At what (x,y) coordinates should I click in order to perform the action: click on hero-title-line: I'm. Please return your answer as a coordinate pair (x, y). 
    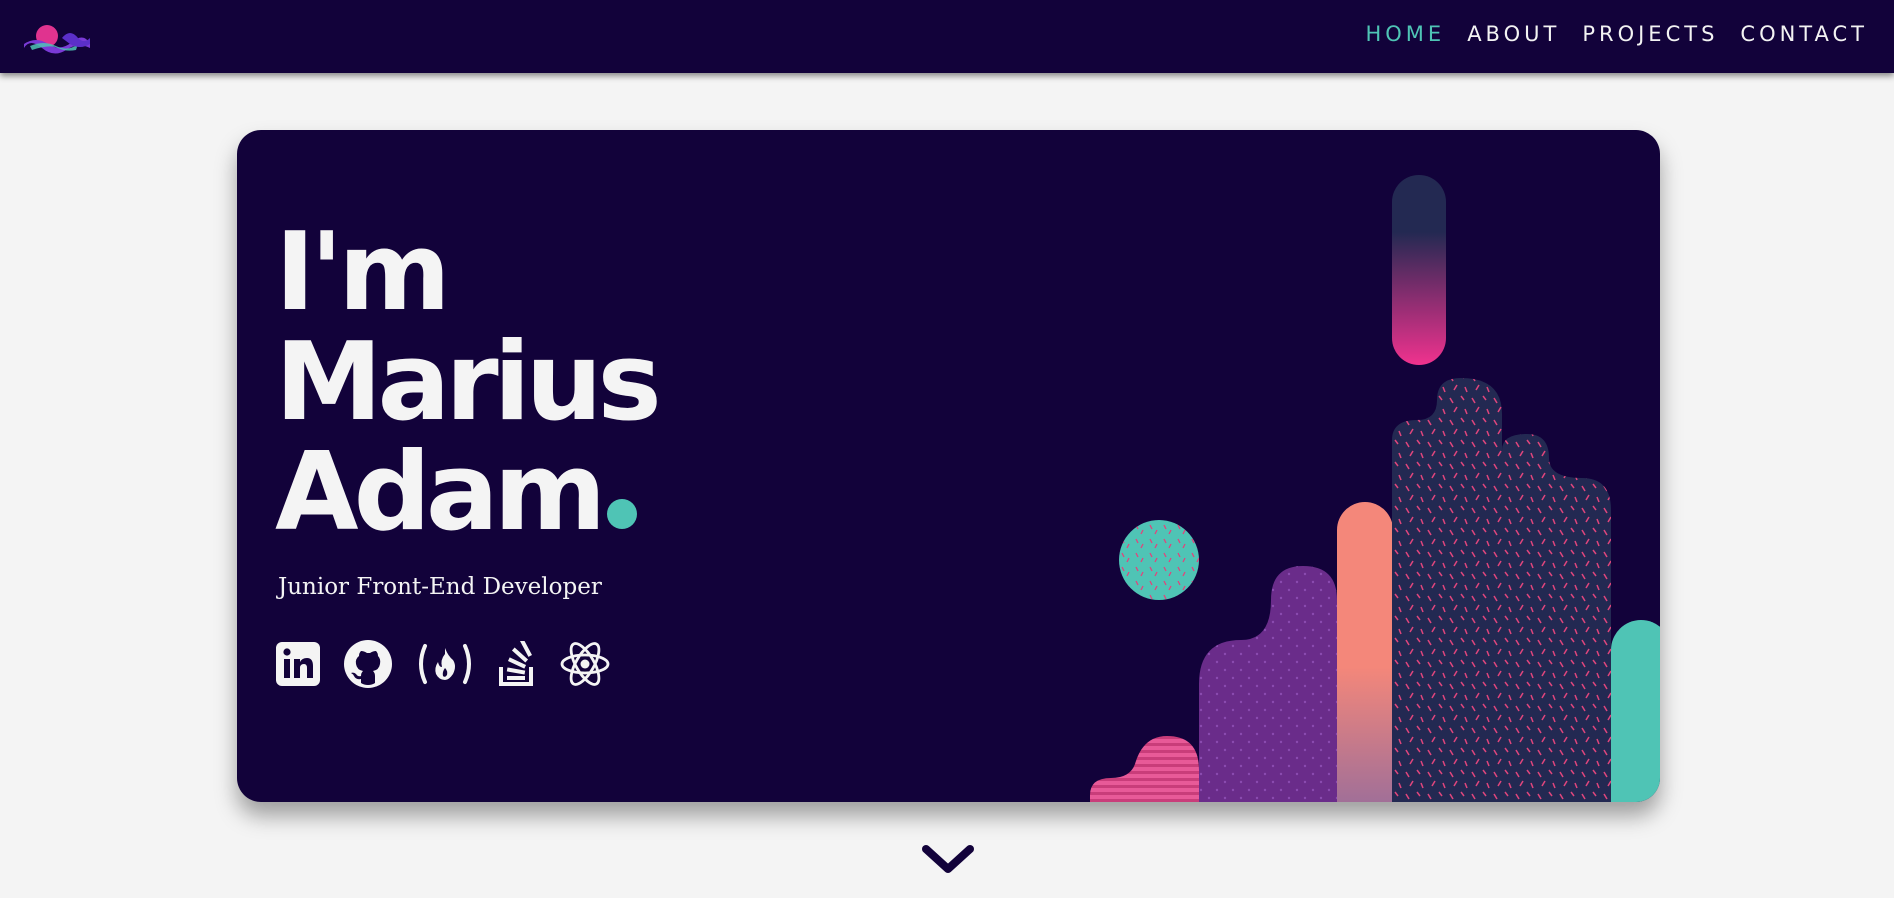
    Looking at the image, I should click on (363, 272).